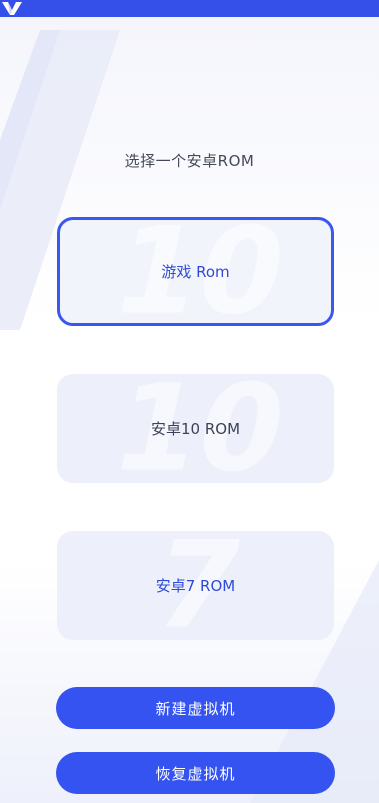  Describe the element at coordinates (189, 161) in the screenshot. I see `page-title: 选择一个安卓ROM` at that location.